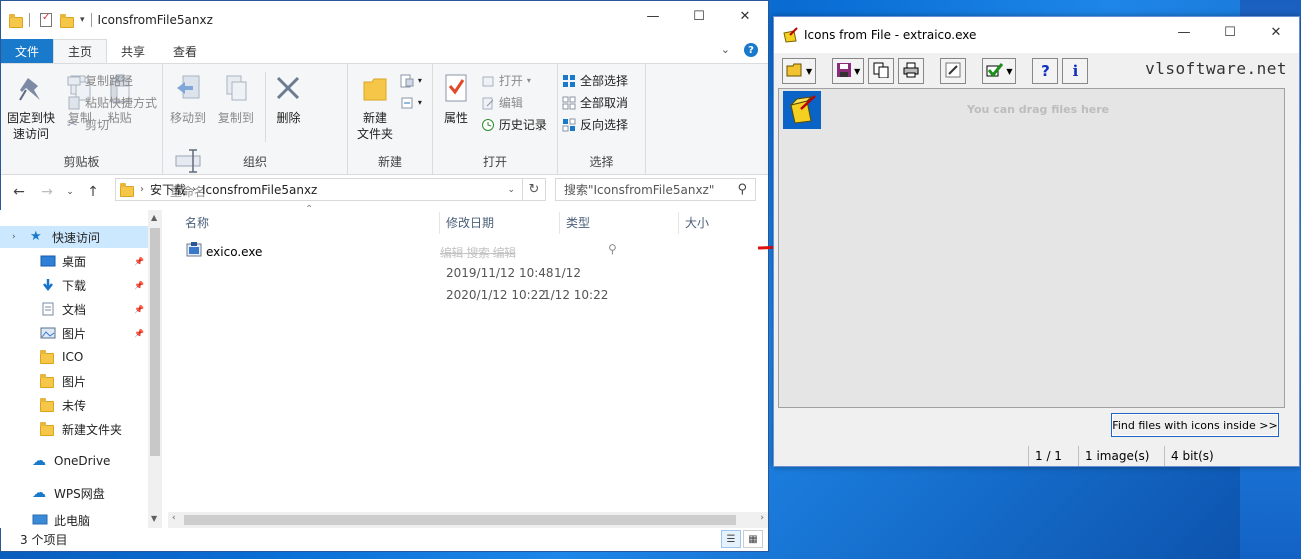  What do you see at coordinates (74, 333) in the screenshot?
I see `sidebar-item: 图片 📌` at bounding box center [74, 333].